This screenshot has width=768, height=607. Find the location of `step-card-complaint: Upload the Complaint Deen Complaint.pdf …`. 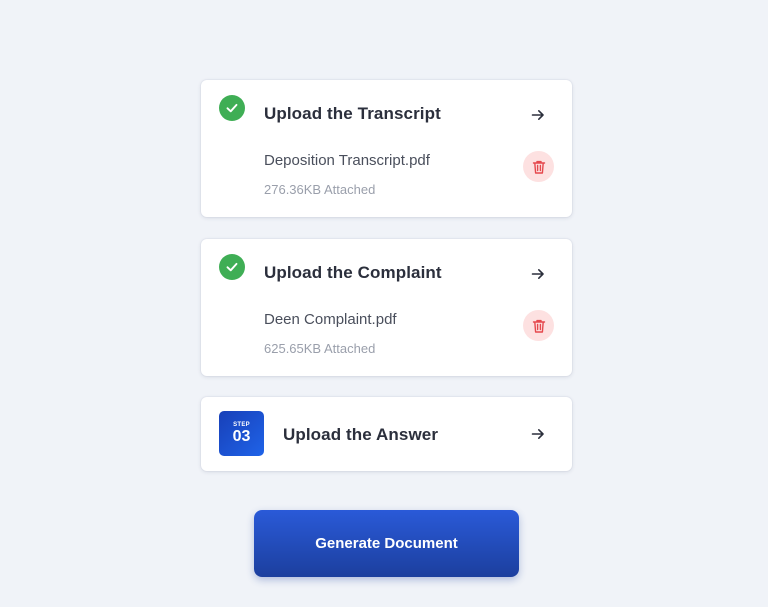

step-card-complaint: Upload the Complaint Deen Complaint.pdf … is located at coordinates (386, 307).